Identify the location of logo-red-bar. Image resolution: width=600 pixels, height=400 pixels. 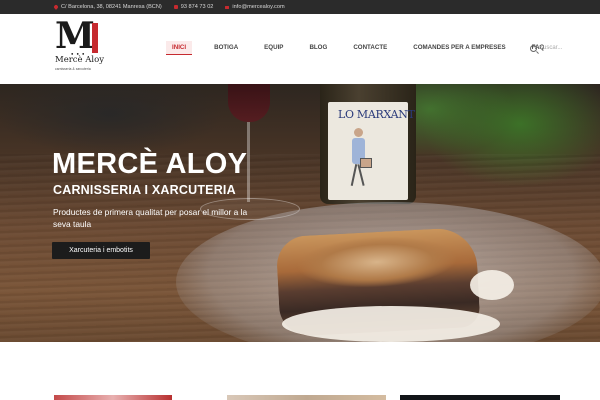
(95, 38).